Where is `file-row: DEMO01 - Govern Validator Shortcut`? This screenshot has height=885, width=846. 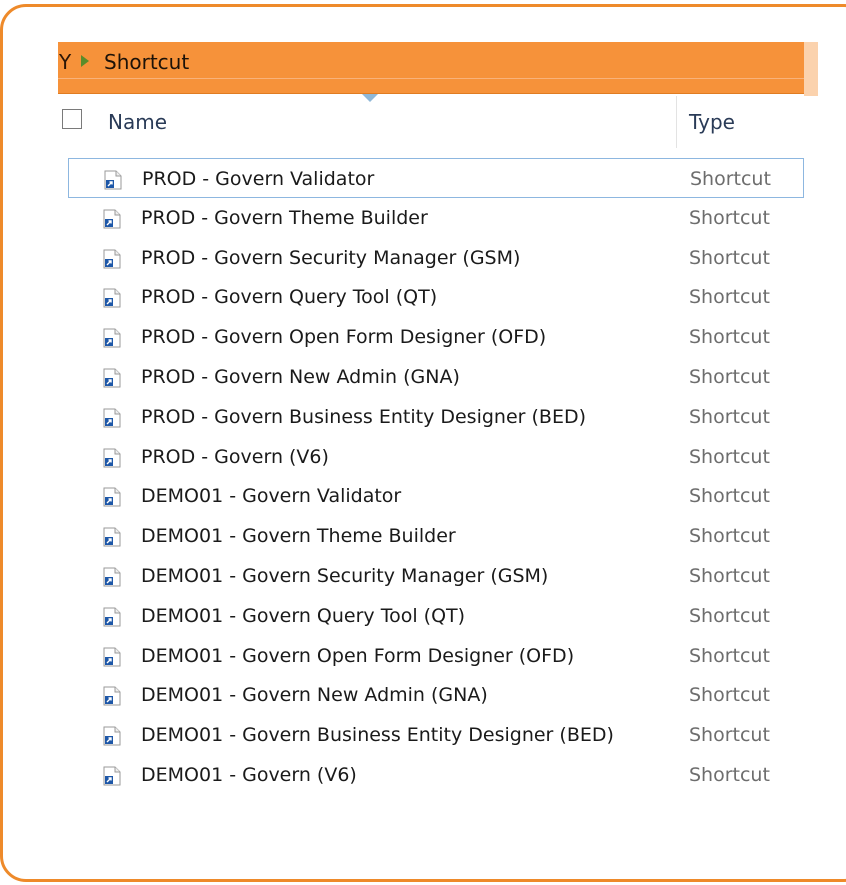
file-row: DEMO01 - Govern Validator Shortcut is located at coordinates (436, 496).